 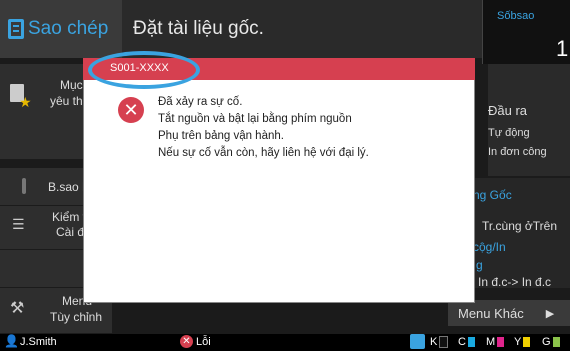 I want to click on copies-value: 1, so click(x=562, y=48).